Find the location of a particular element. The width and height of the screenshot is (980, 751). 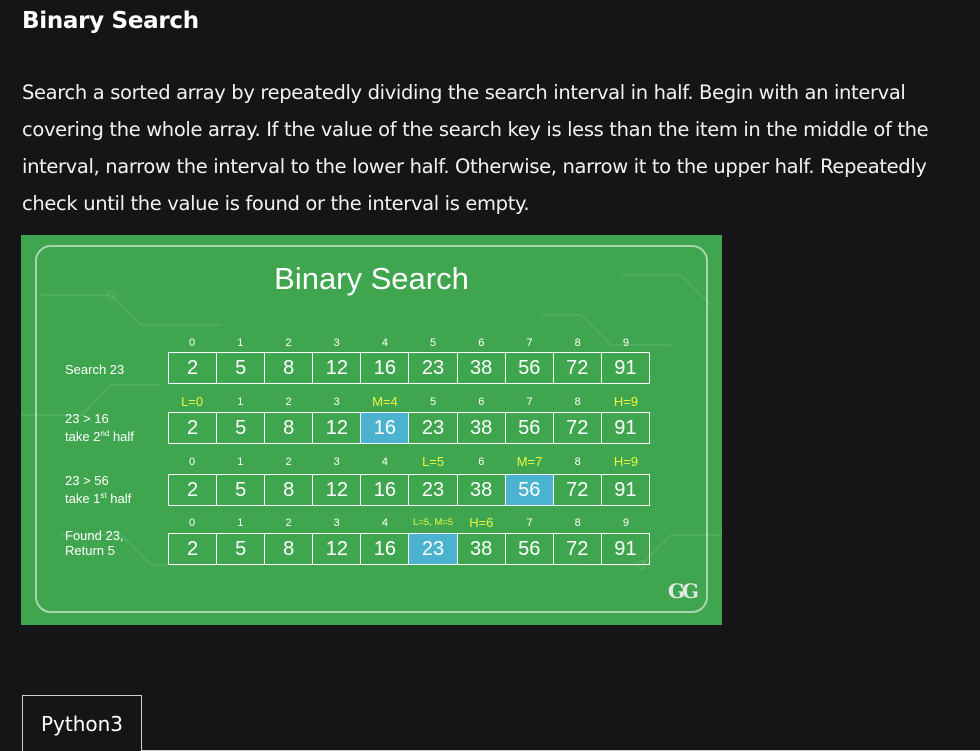

step-1-index-row: 0 1 2 3 4 5 6 7 8 9 is located at coordinates (409, 343).